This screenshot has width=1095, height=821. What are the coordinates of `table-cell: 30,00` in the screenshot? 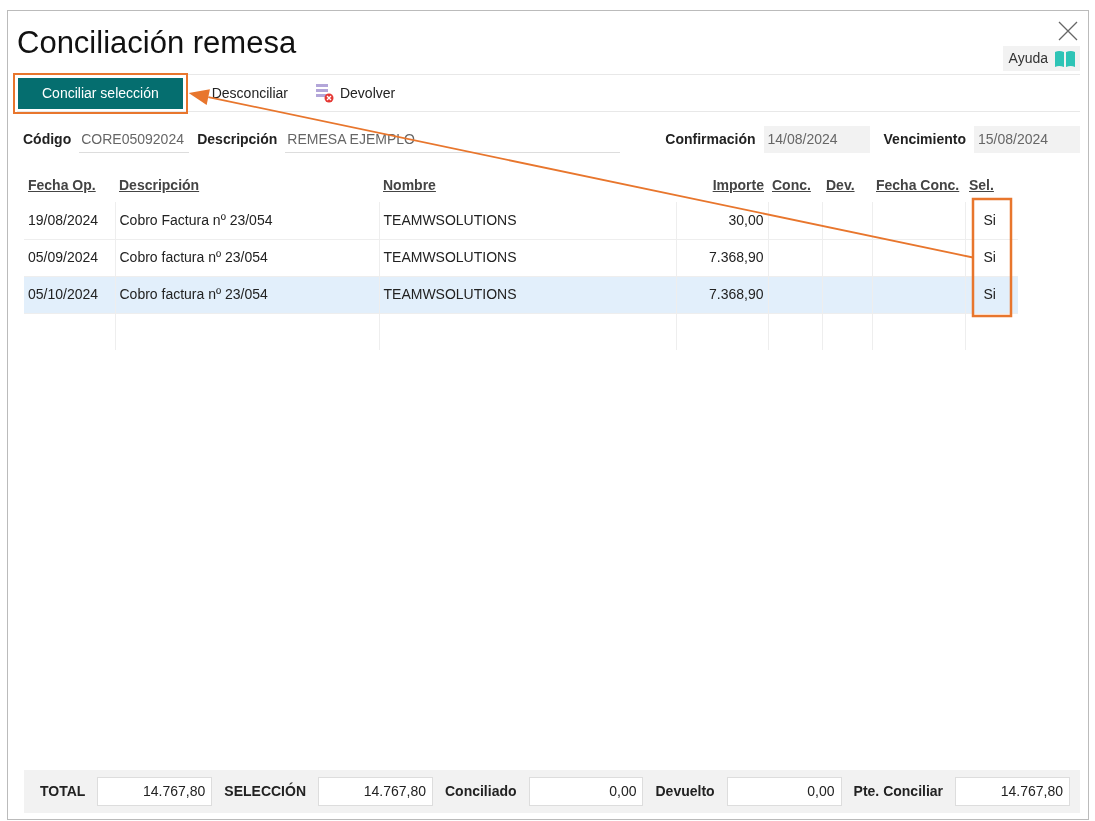 It's located at (722, 220).